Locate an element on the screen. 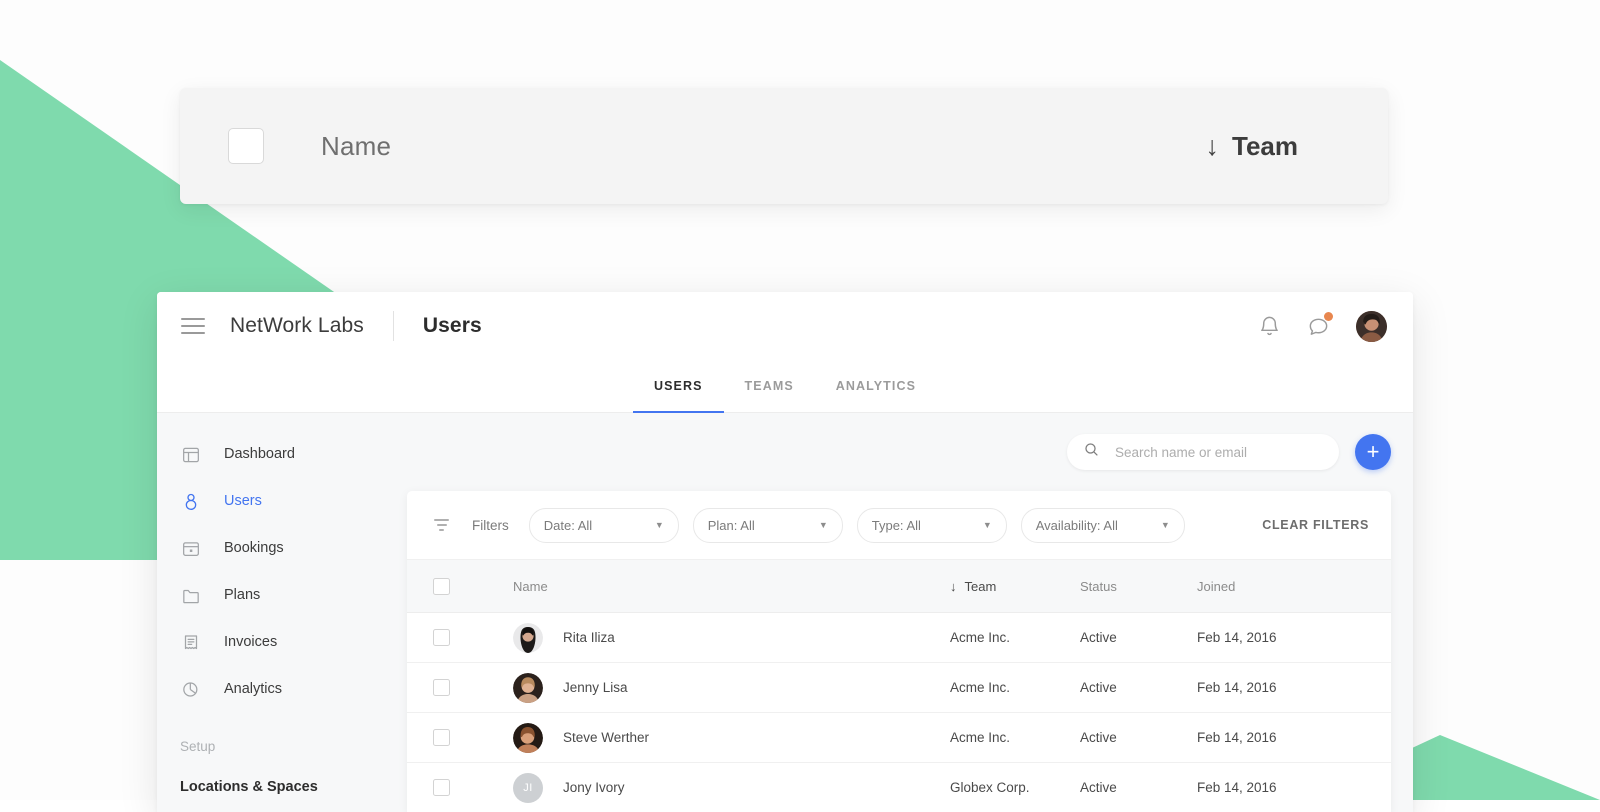  filter-chip-date: Date: All ▼ is located at coordinates (604, 525).